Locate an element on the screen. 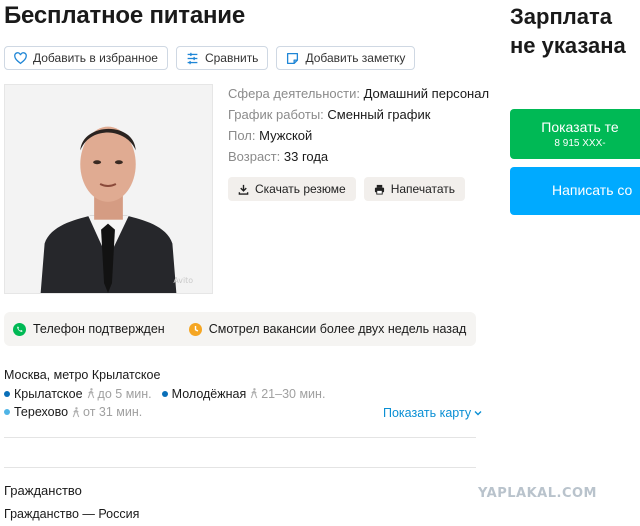 The image size is (640, 526). phone-check-icon is located at coordinates (19, 329).